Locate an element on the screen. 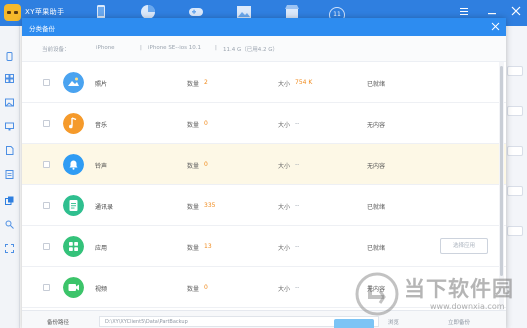 This screenshot has width=527, height=328. rail-phone-icon is located at coordinates (9, 56).